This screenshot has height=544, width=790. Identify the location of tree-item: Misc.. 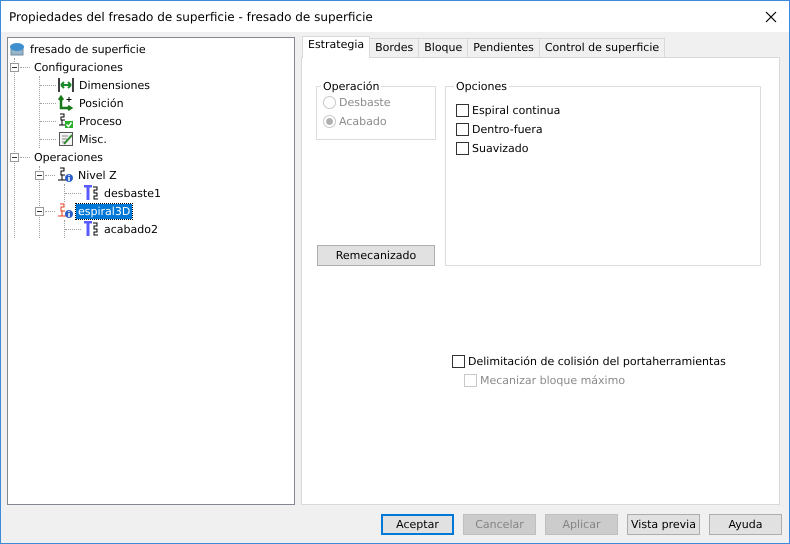
(93, 139).